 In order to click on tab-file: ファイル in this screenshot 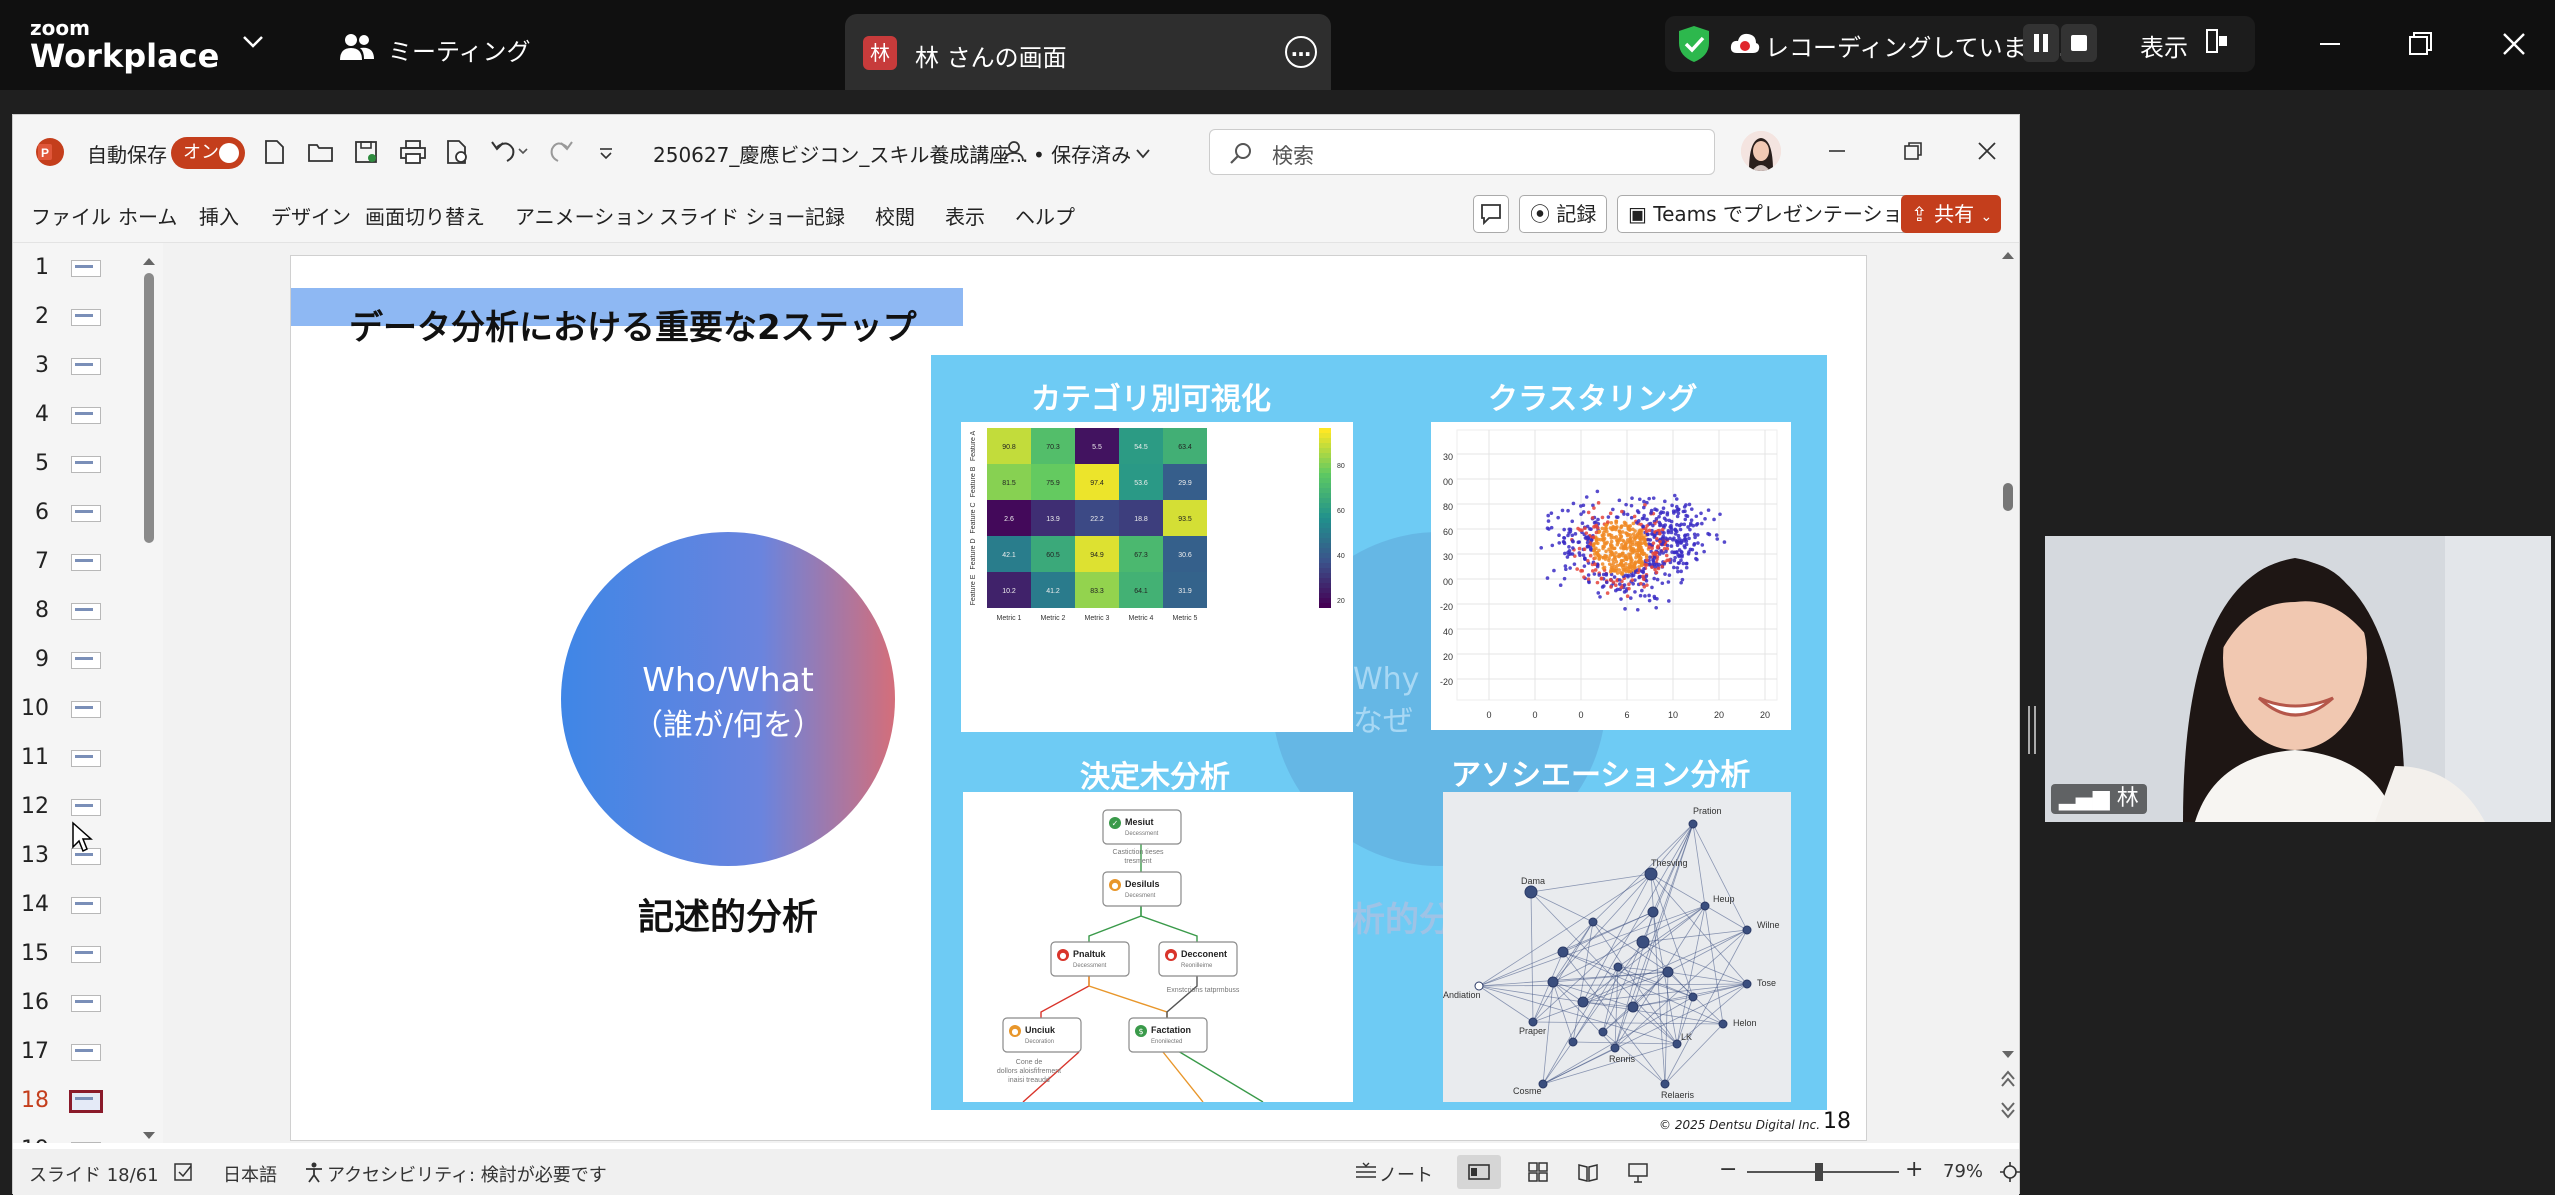, I will do `click(71, 215)`.